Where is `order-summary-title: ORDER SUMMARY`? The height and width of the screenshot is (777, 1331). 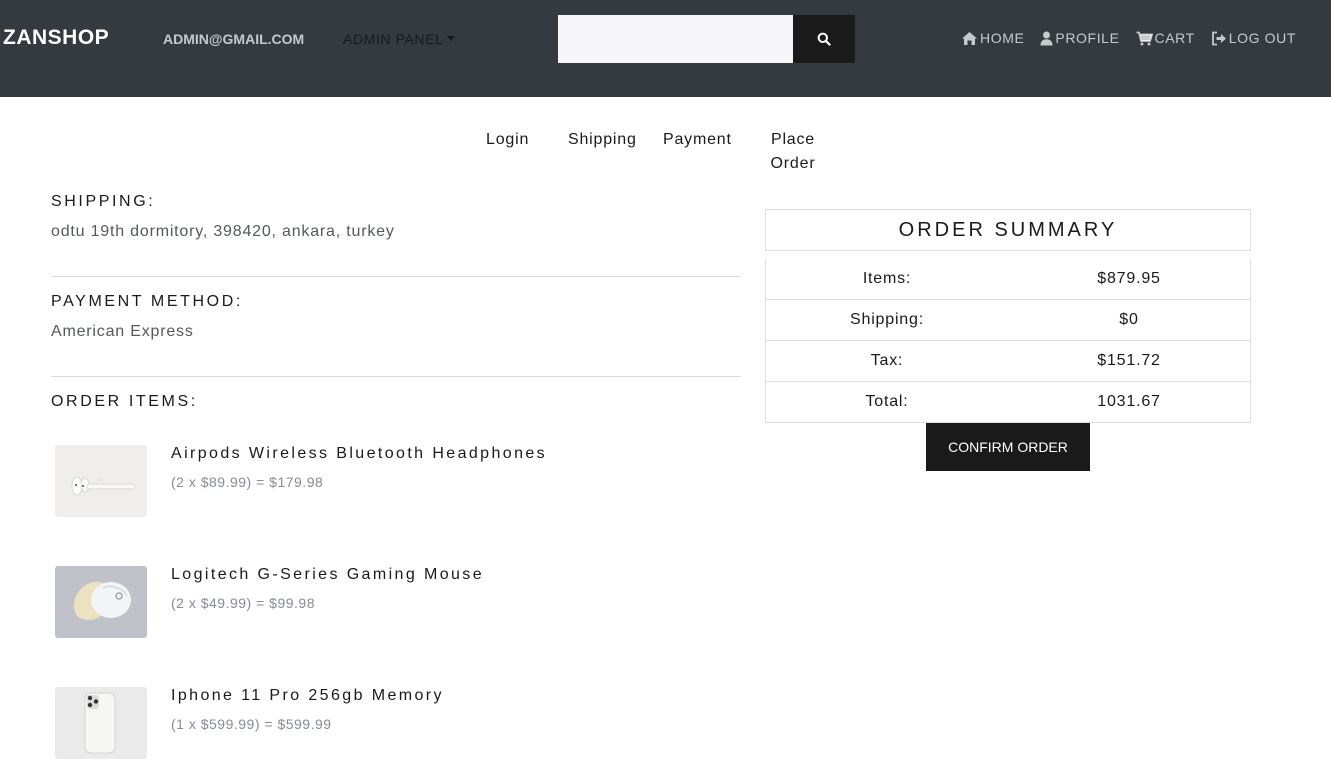 order-summary-title: ORDER SUMMARY is located at coordinates (1008, 229).